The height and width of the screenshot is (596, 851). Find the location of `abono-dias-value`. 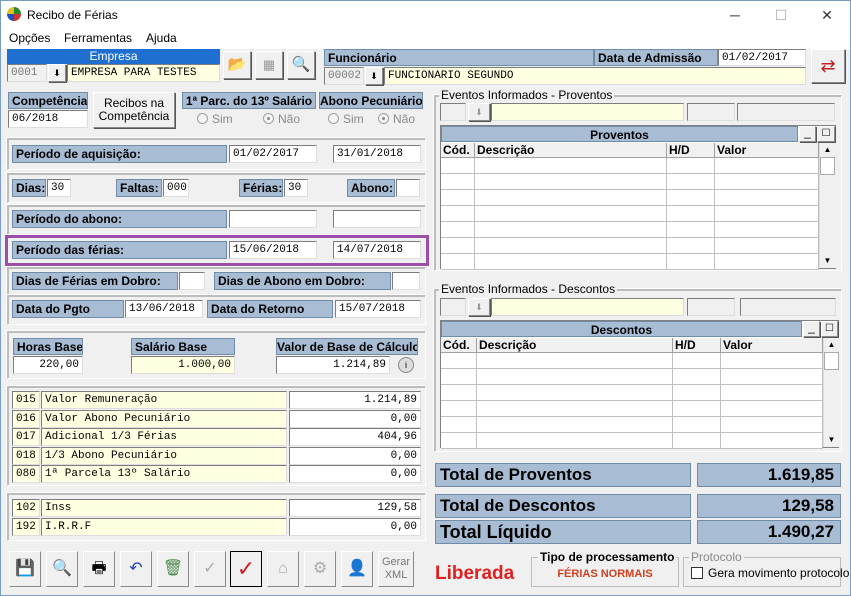

abono-dias-value is located at coordinates (408, 188).